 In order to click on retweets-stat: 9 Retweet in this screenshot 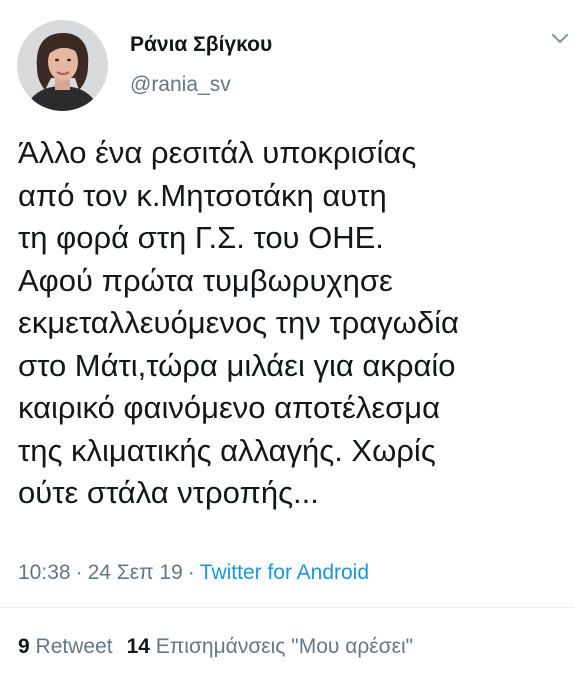, I will do `click(65, 646)`.